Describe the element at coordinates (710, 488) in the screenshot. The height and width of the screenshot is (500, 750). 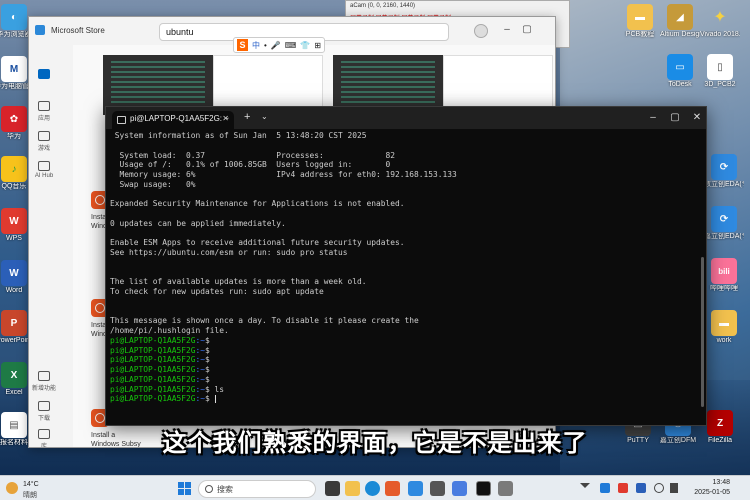
I see `system-clock: 13:48 2025-01-05` at that location.